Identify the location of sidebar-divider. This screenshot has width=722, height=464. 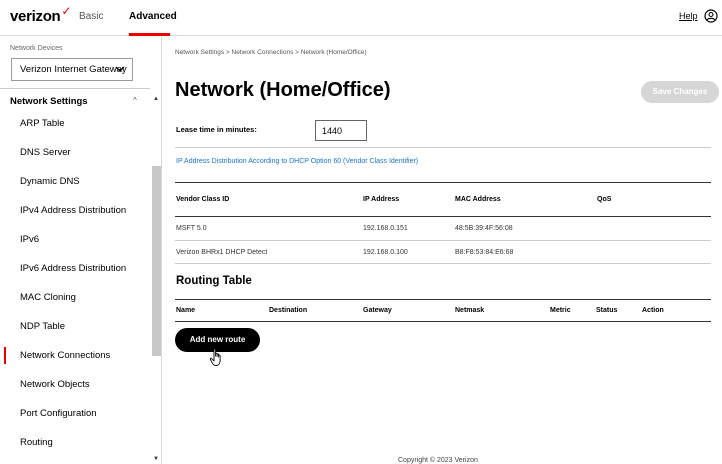
(75, 88).